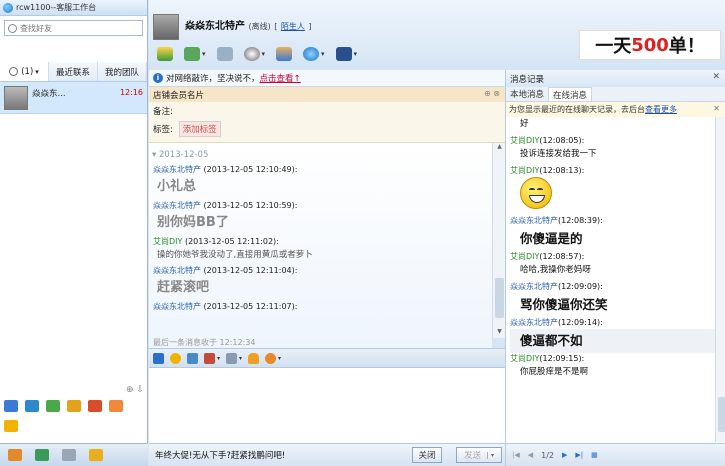  Describe the element at coordinates (232, 358) in the screenshot. I see `file-icon` at that location.